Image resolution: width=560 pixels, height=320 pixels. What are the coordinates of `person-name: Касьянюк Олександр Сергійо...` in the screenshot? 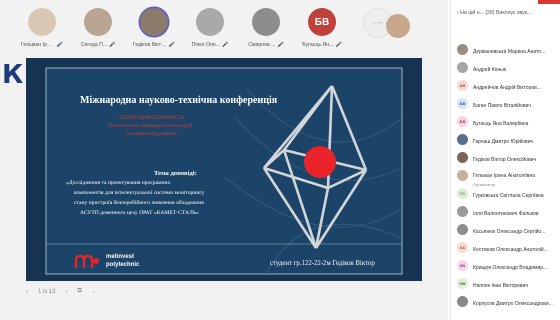 It's located at (509, 232).